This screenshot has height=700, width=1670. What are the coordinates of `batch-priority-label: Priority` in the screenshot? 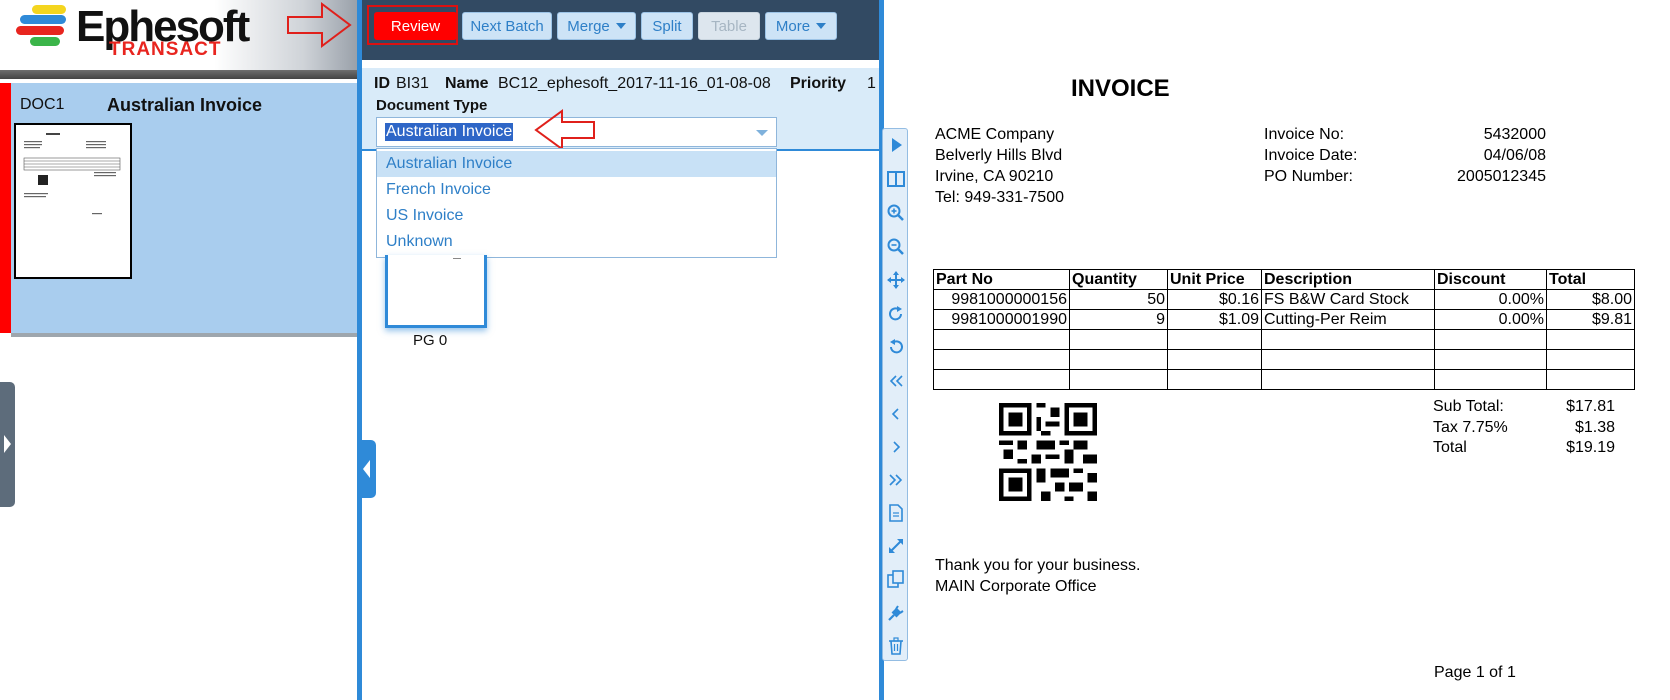 It's located at (818, 83).